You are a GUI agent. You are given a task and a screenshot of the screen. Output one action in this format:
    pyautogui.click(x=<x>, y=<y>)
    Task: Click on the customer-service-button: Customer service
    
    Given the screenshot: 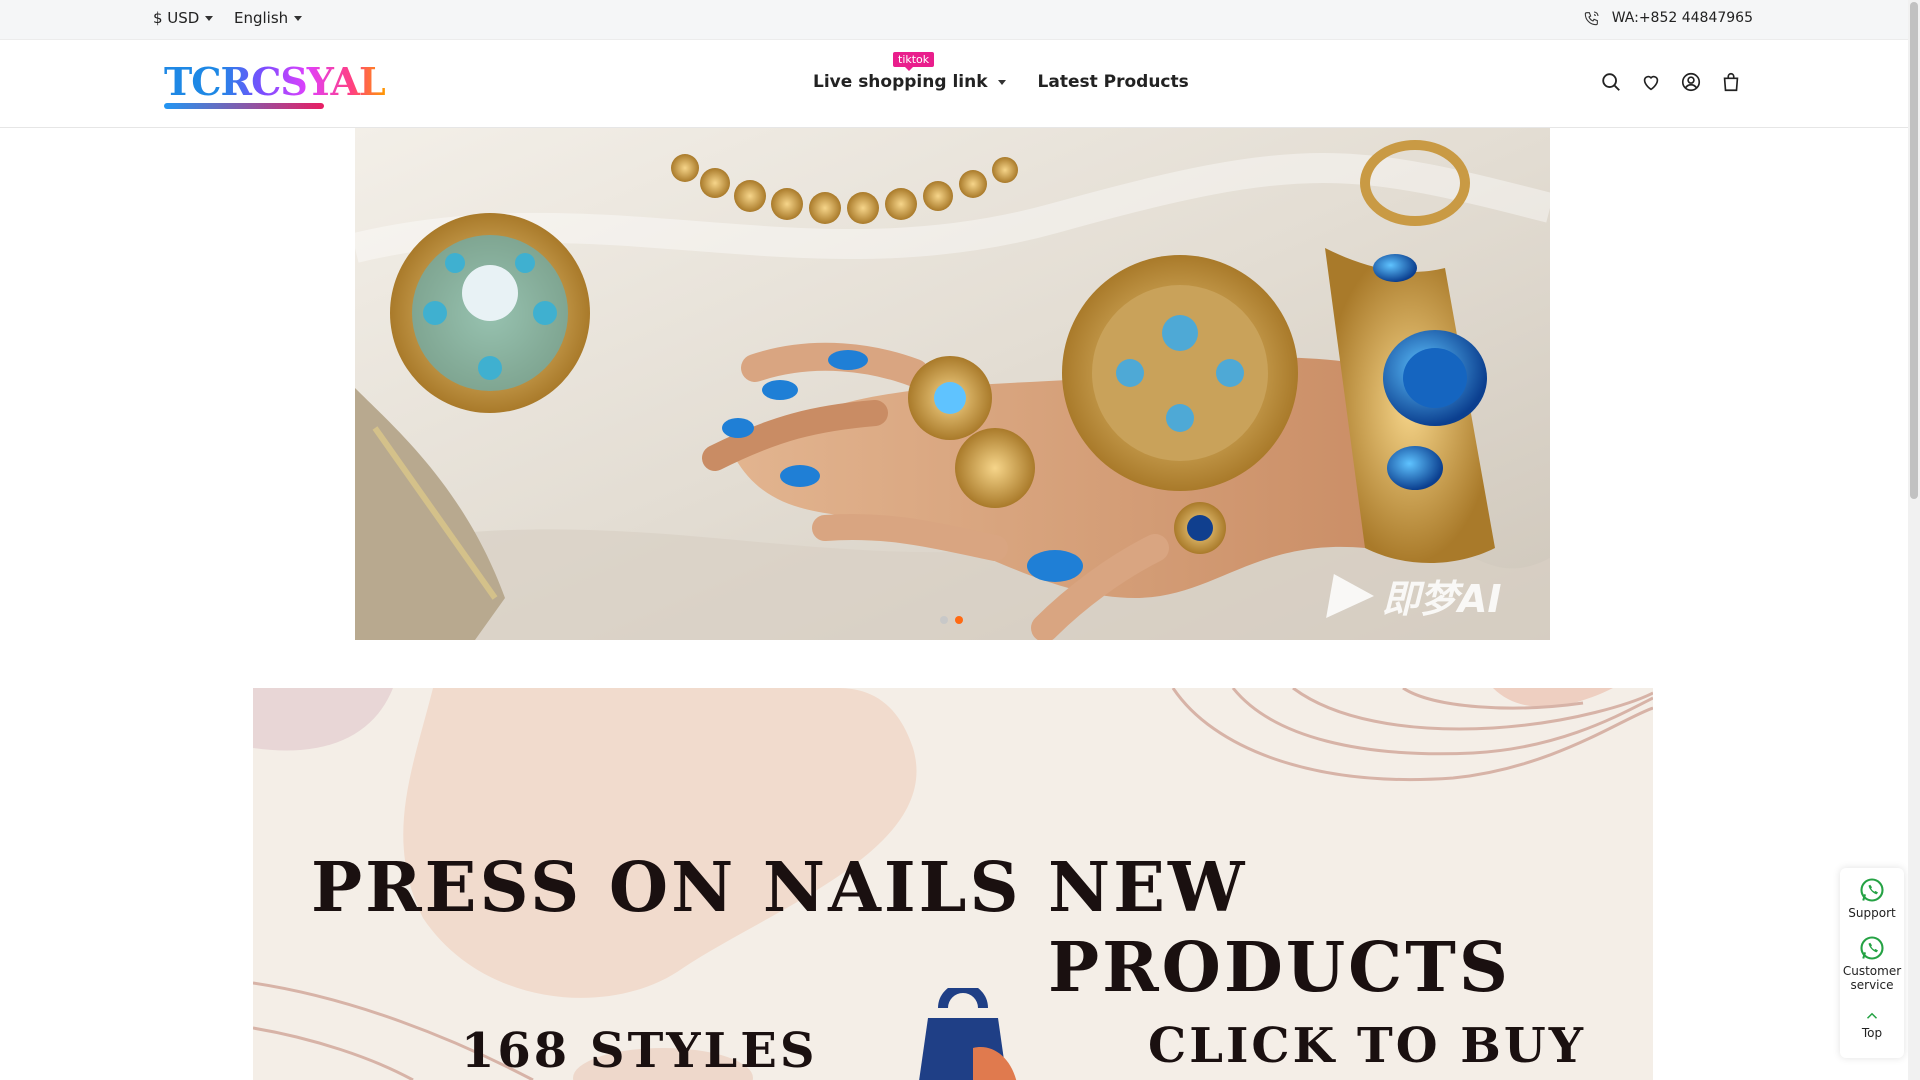 What is the action you would take?
    pyautogui.click(x=1872, y=963)
    